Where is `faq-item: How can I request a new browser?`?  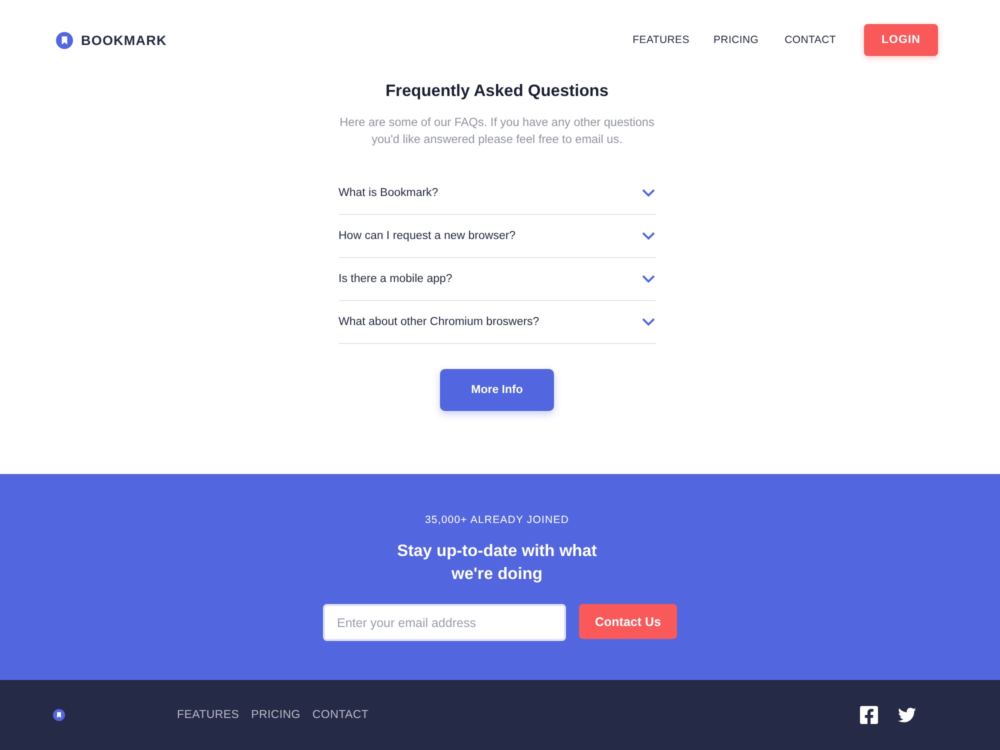 faq-item: How can I request a new browser? is located at coordinates (497, 236).